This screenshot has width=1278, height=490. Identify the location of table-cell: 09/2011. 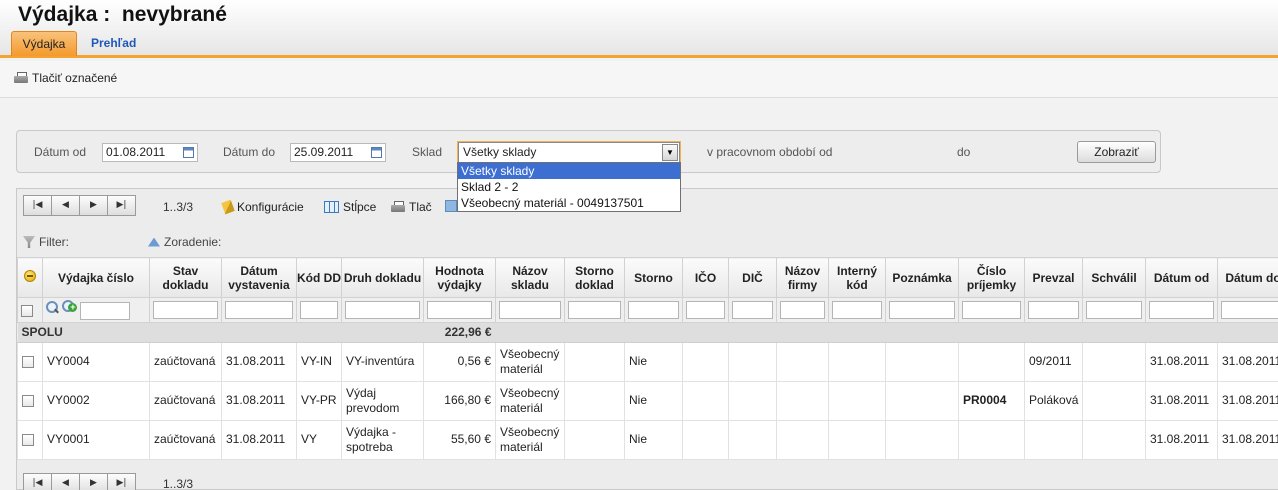
(1053, 361).